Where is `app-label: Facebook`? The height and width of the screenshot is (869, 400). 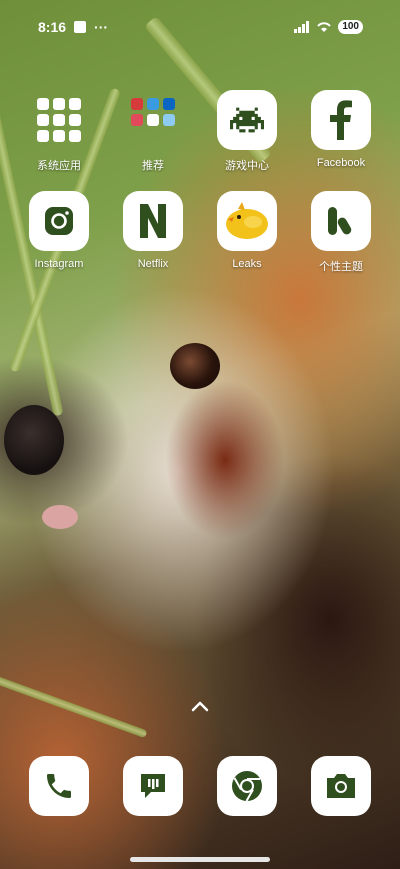 app-label: Facebook is located at coordinates (341, 163).